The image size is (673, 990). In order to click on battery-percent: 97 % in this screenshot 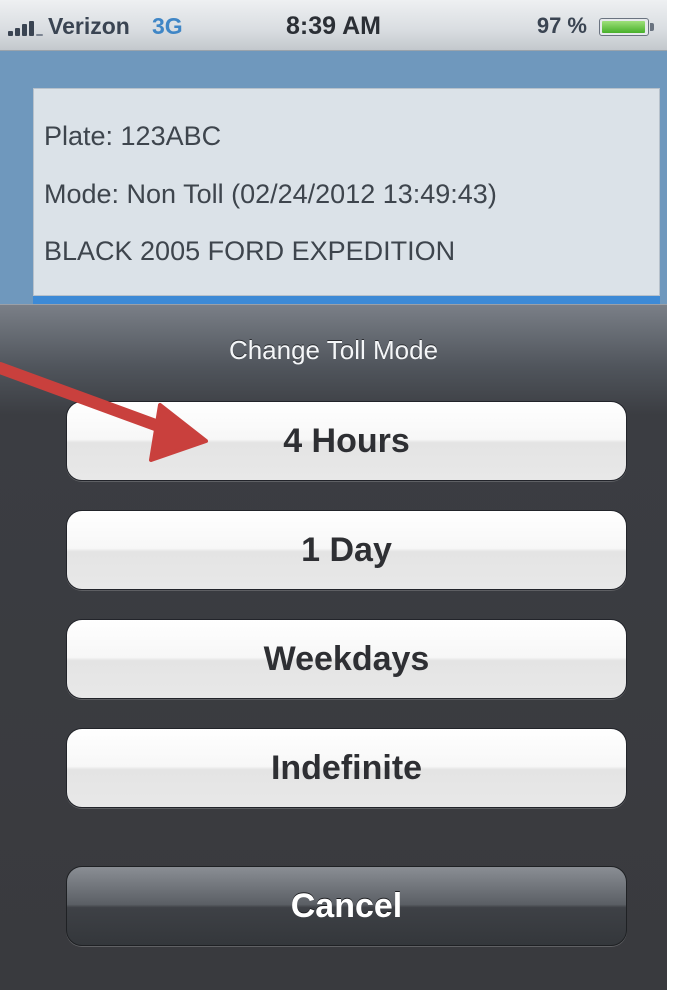, I will do `click(561, 25)`.